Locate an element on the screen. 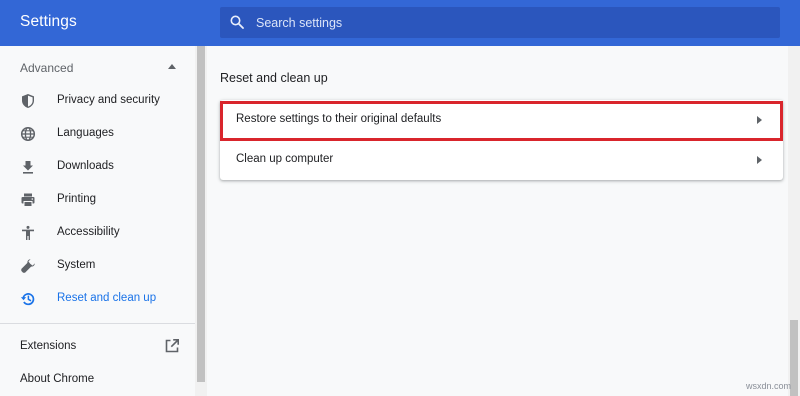  sidebar-item-label: Accessibility is located at coordinates (88, 232).